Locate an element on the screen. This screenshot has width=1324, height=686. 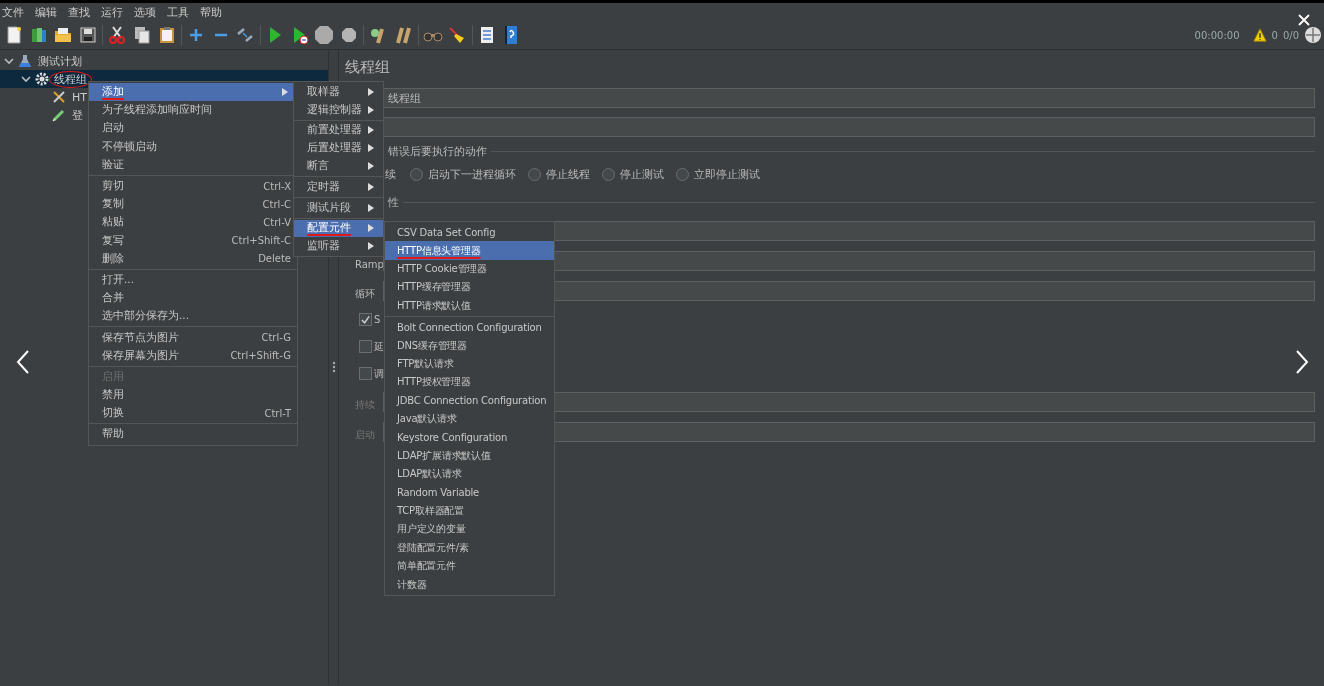
checkbox-label: S is located at coordinates (377, 319).